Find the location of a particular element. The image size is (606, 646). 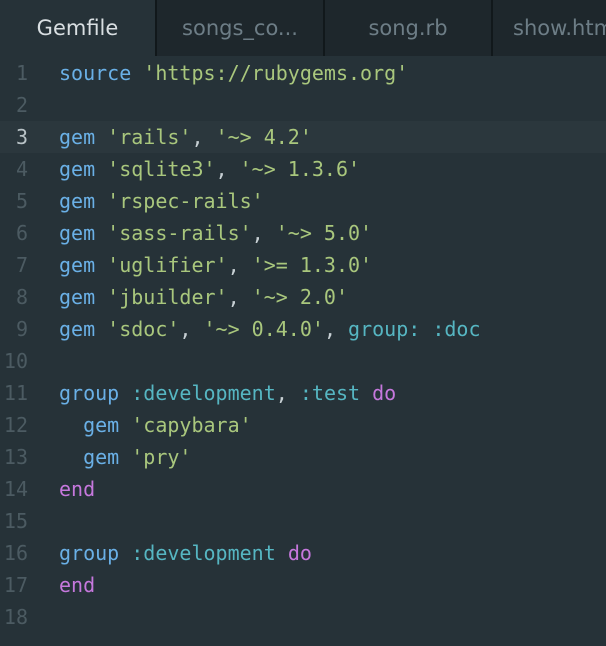

tab-song-rb: song.rb is located at coordinates (409, 28).